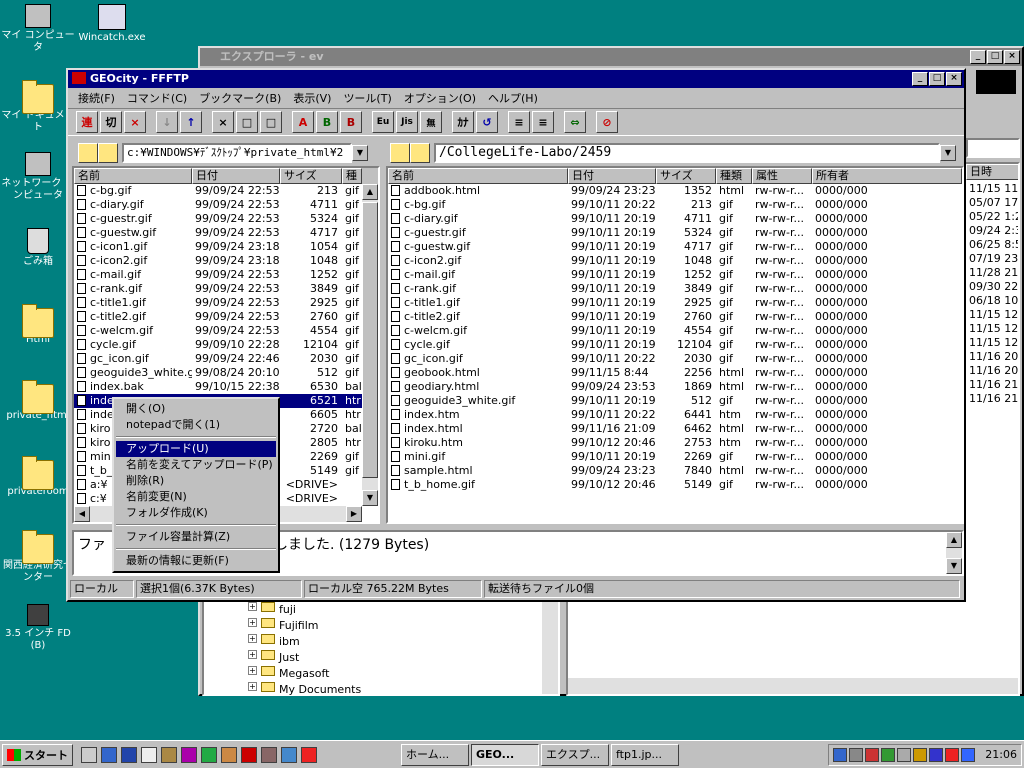 The image size is (1024, 768). I want to click on column-header-date: 日時, so click(992, 172).